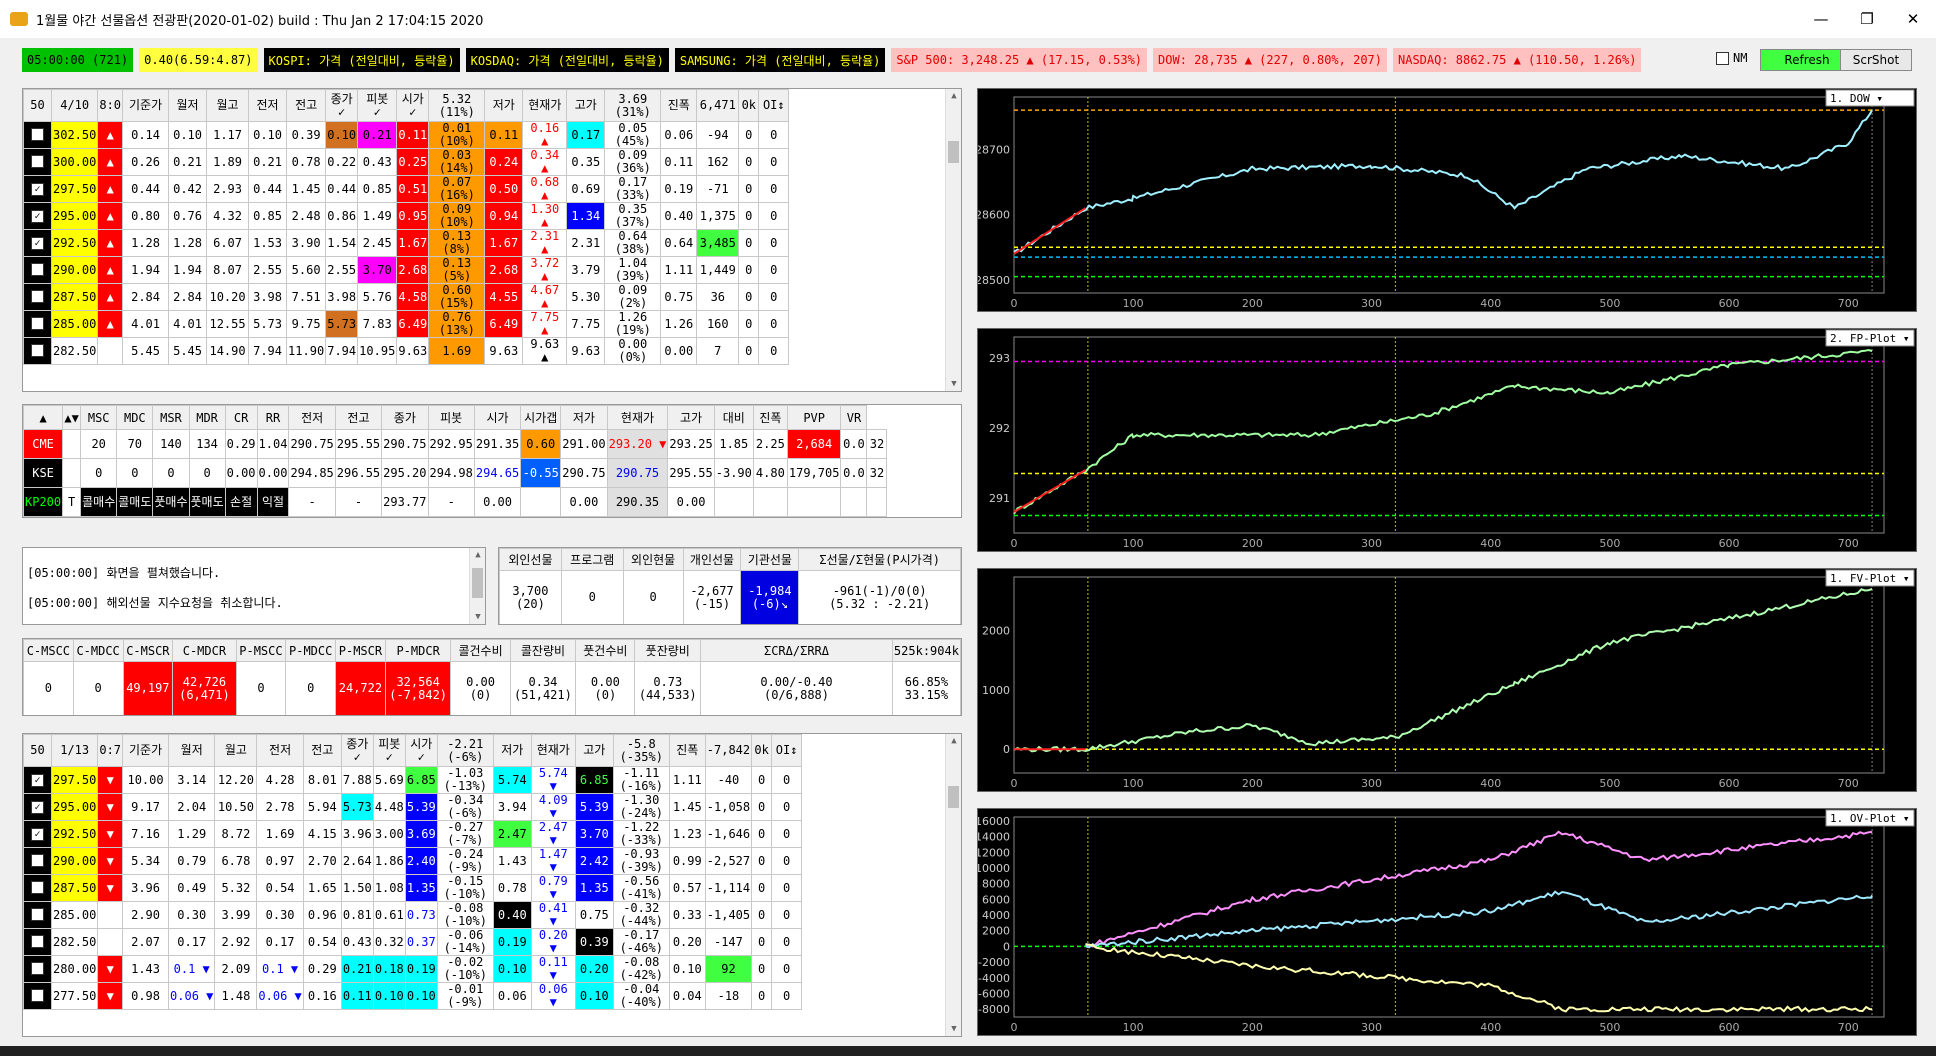  What do you see at coordinates (110, 105) in the screenshot?
I see `column-header: 8:0` at bounding box center [110, 105].